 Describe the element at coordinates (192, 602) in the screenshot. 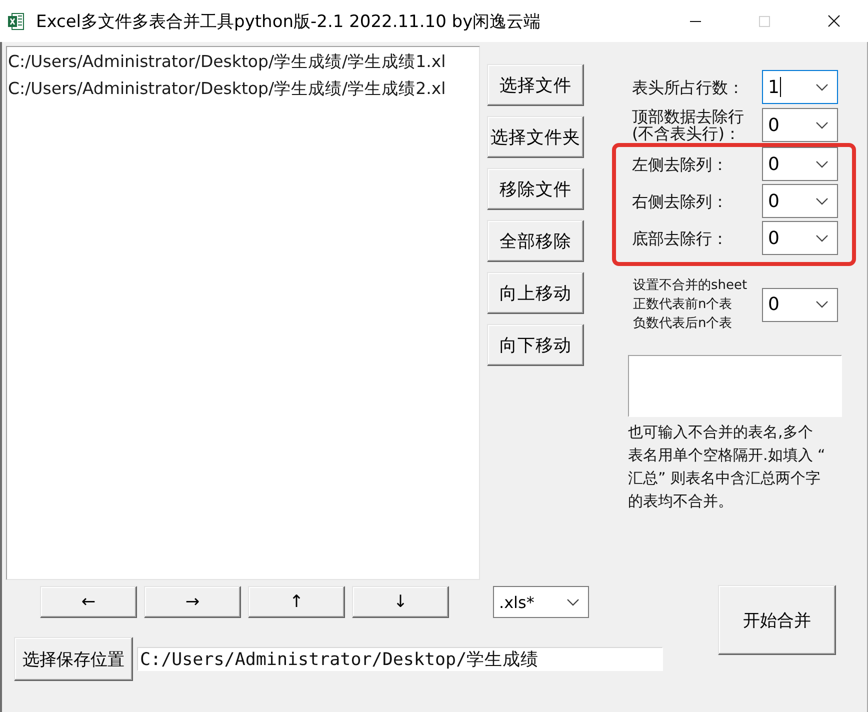

I see `arrow-button: →` at that location.